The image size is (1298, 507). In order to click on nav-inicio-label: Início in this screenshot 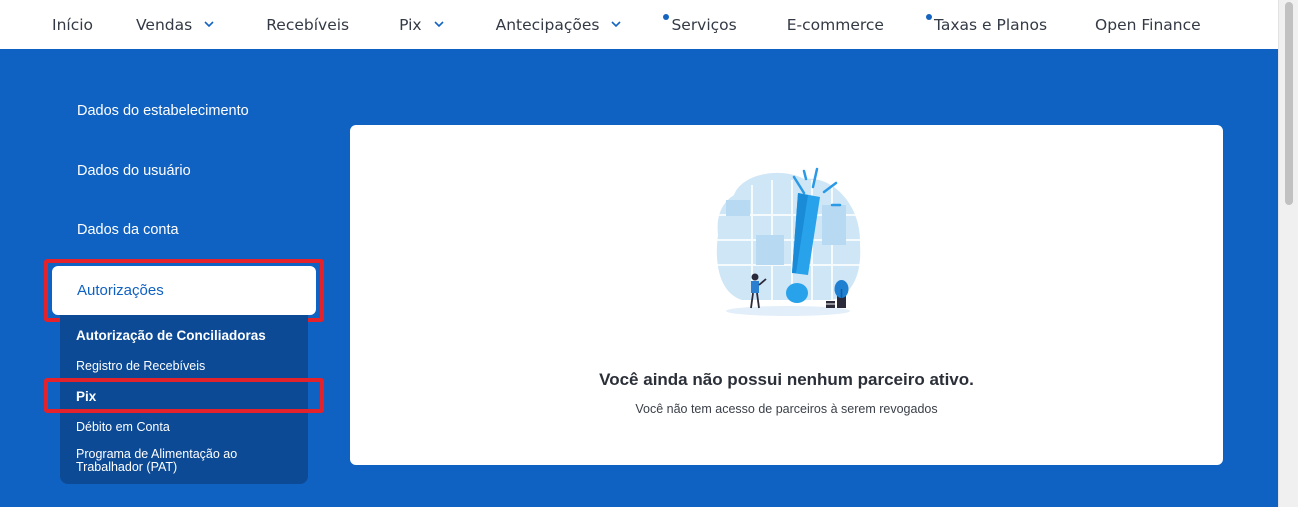, I will do `click(73, 24)`.